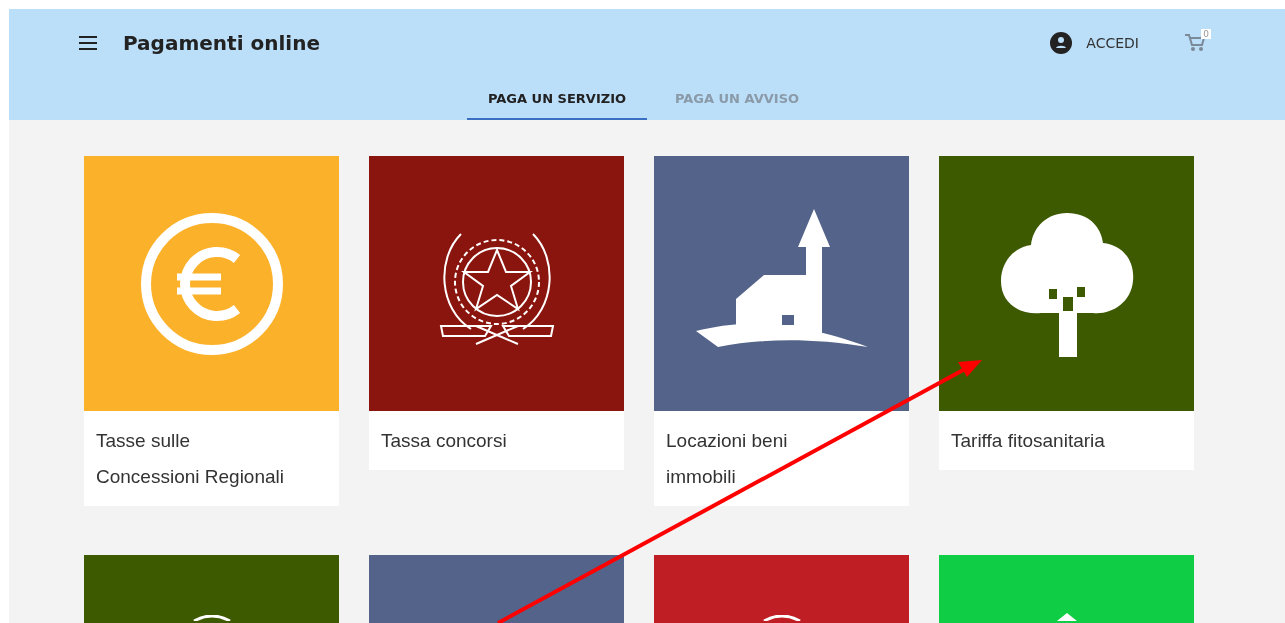 The image size is (1285, 623). I want to click on service-title: Tasse sulle Concessioni Regionali, so click(190, 458).